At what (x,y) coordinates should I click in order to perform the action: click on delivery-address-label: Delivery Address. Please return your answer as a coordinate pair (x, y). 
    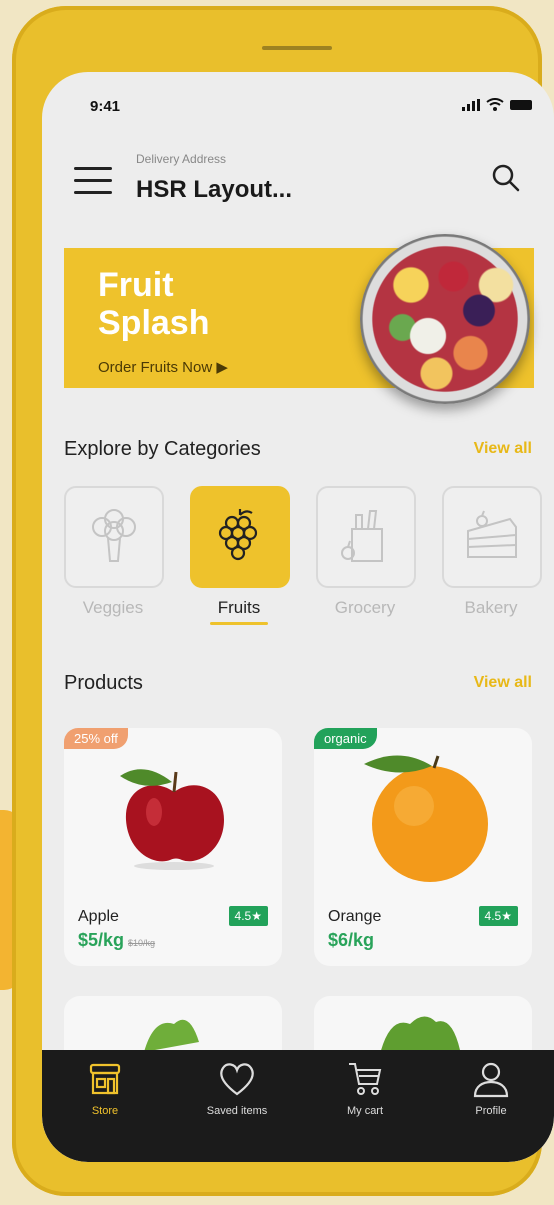
    Looking at the image, I should click on (181, 159).